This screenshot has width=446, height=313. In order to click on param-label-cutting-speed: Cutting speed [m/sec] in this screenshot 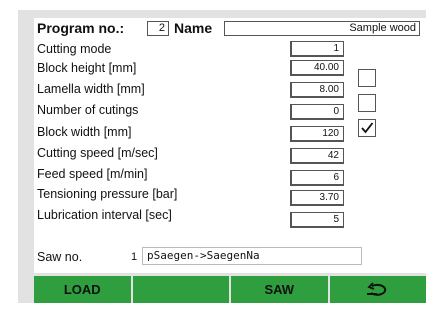, I will do `click(97, 153)`.